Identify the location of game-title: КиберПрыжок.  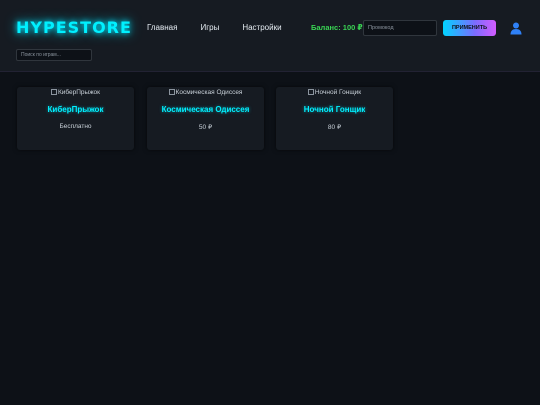
(75, 109).